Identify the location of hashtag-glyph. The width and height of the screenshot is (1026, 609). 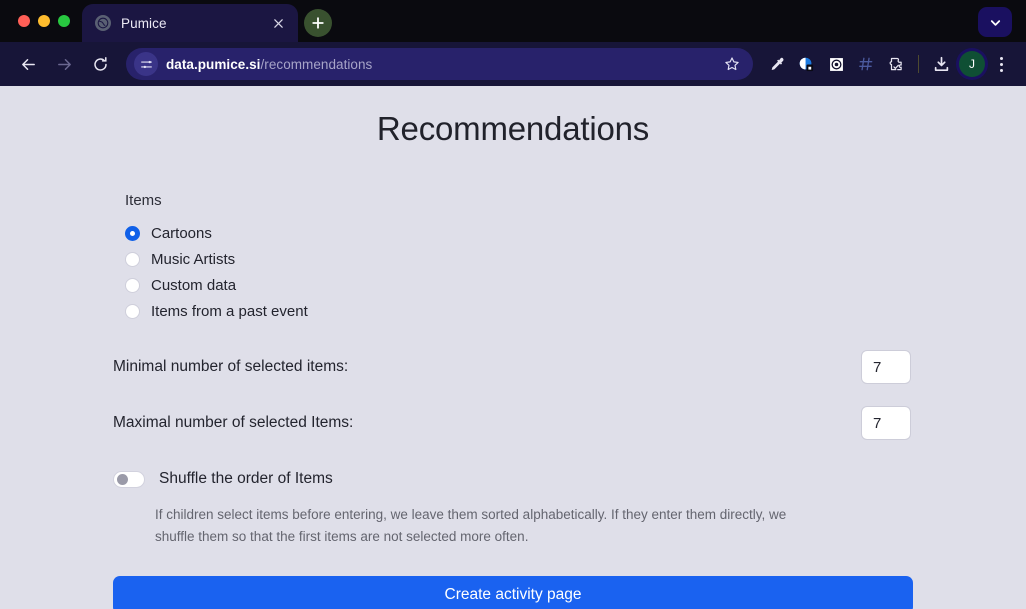
(866, 64).